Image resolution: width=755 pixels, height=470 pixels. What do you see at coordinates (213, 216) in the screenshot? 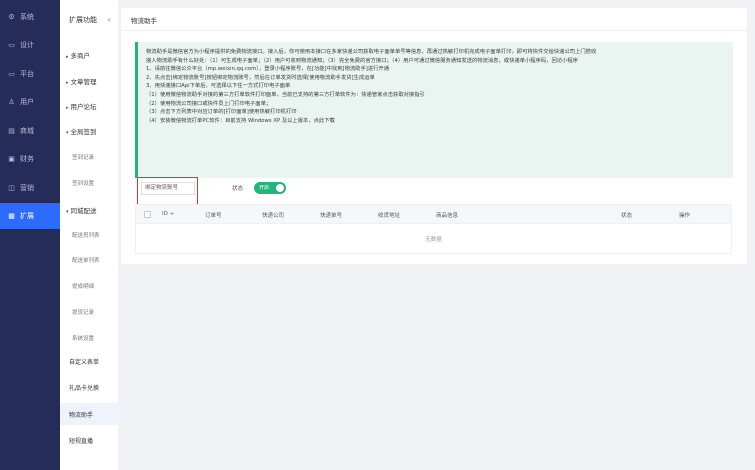
I see `column-header-order-no: 订单号` at bounding box center [213, 216].